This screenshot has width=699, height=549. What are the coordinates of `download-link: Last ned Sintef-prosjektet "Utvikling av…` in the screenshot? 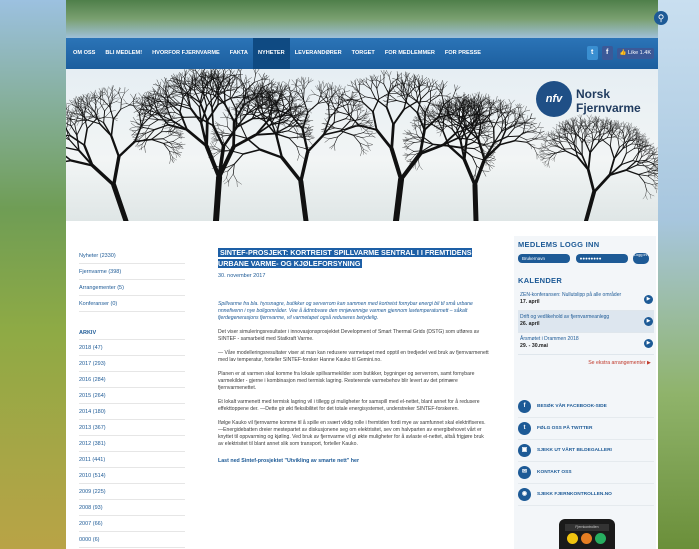 It's located at (354, 461).